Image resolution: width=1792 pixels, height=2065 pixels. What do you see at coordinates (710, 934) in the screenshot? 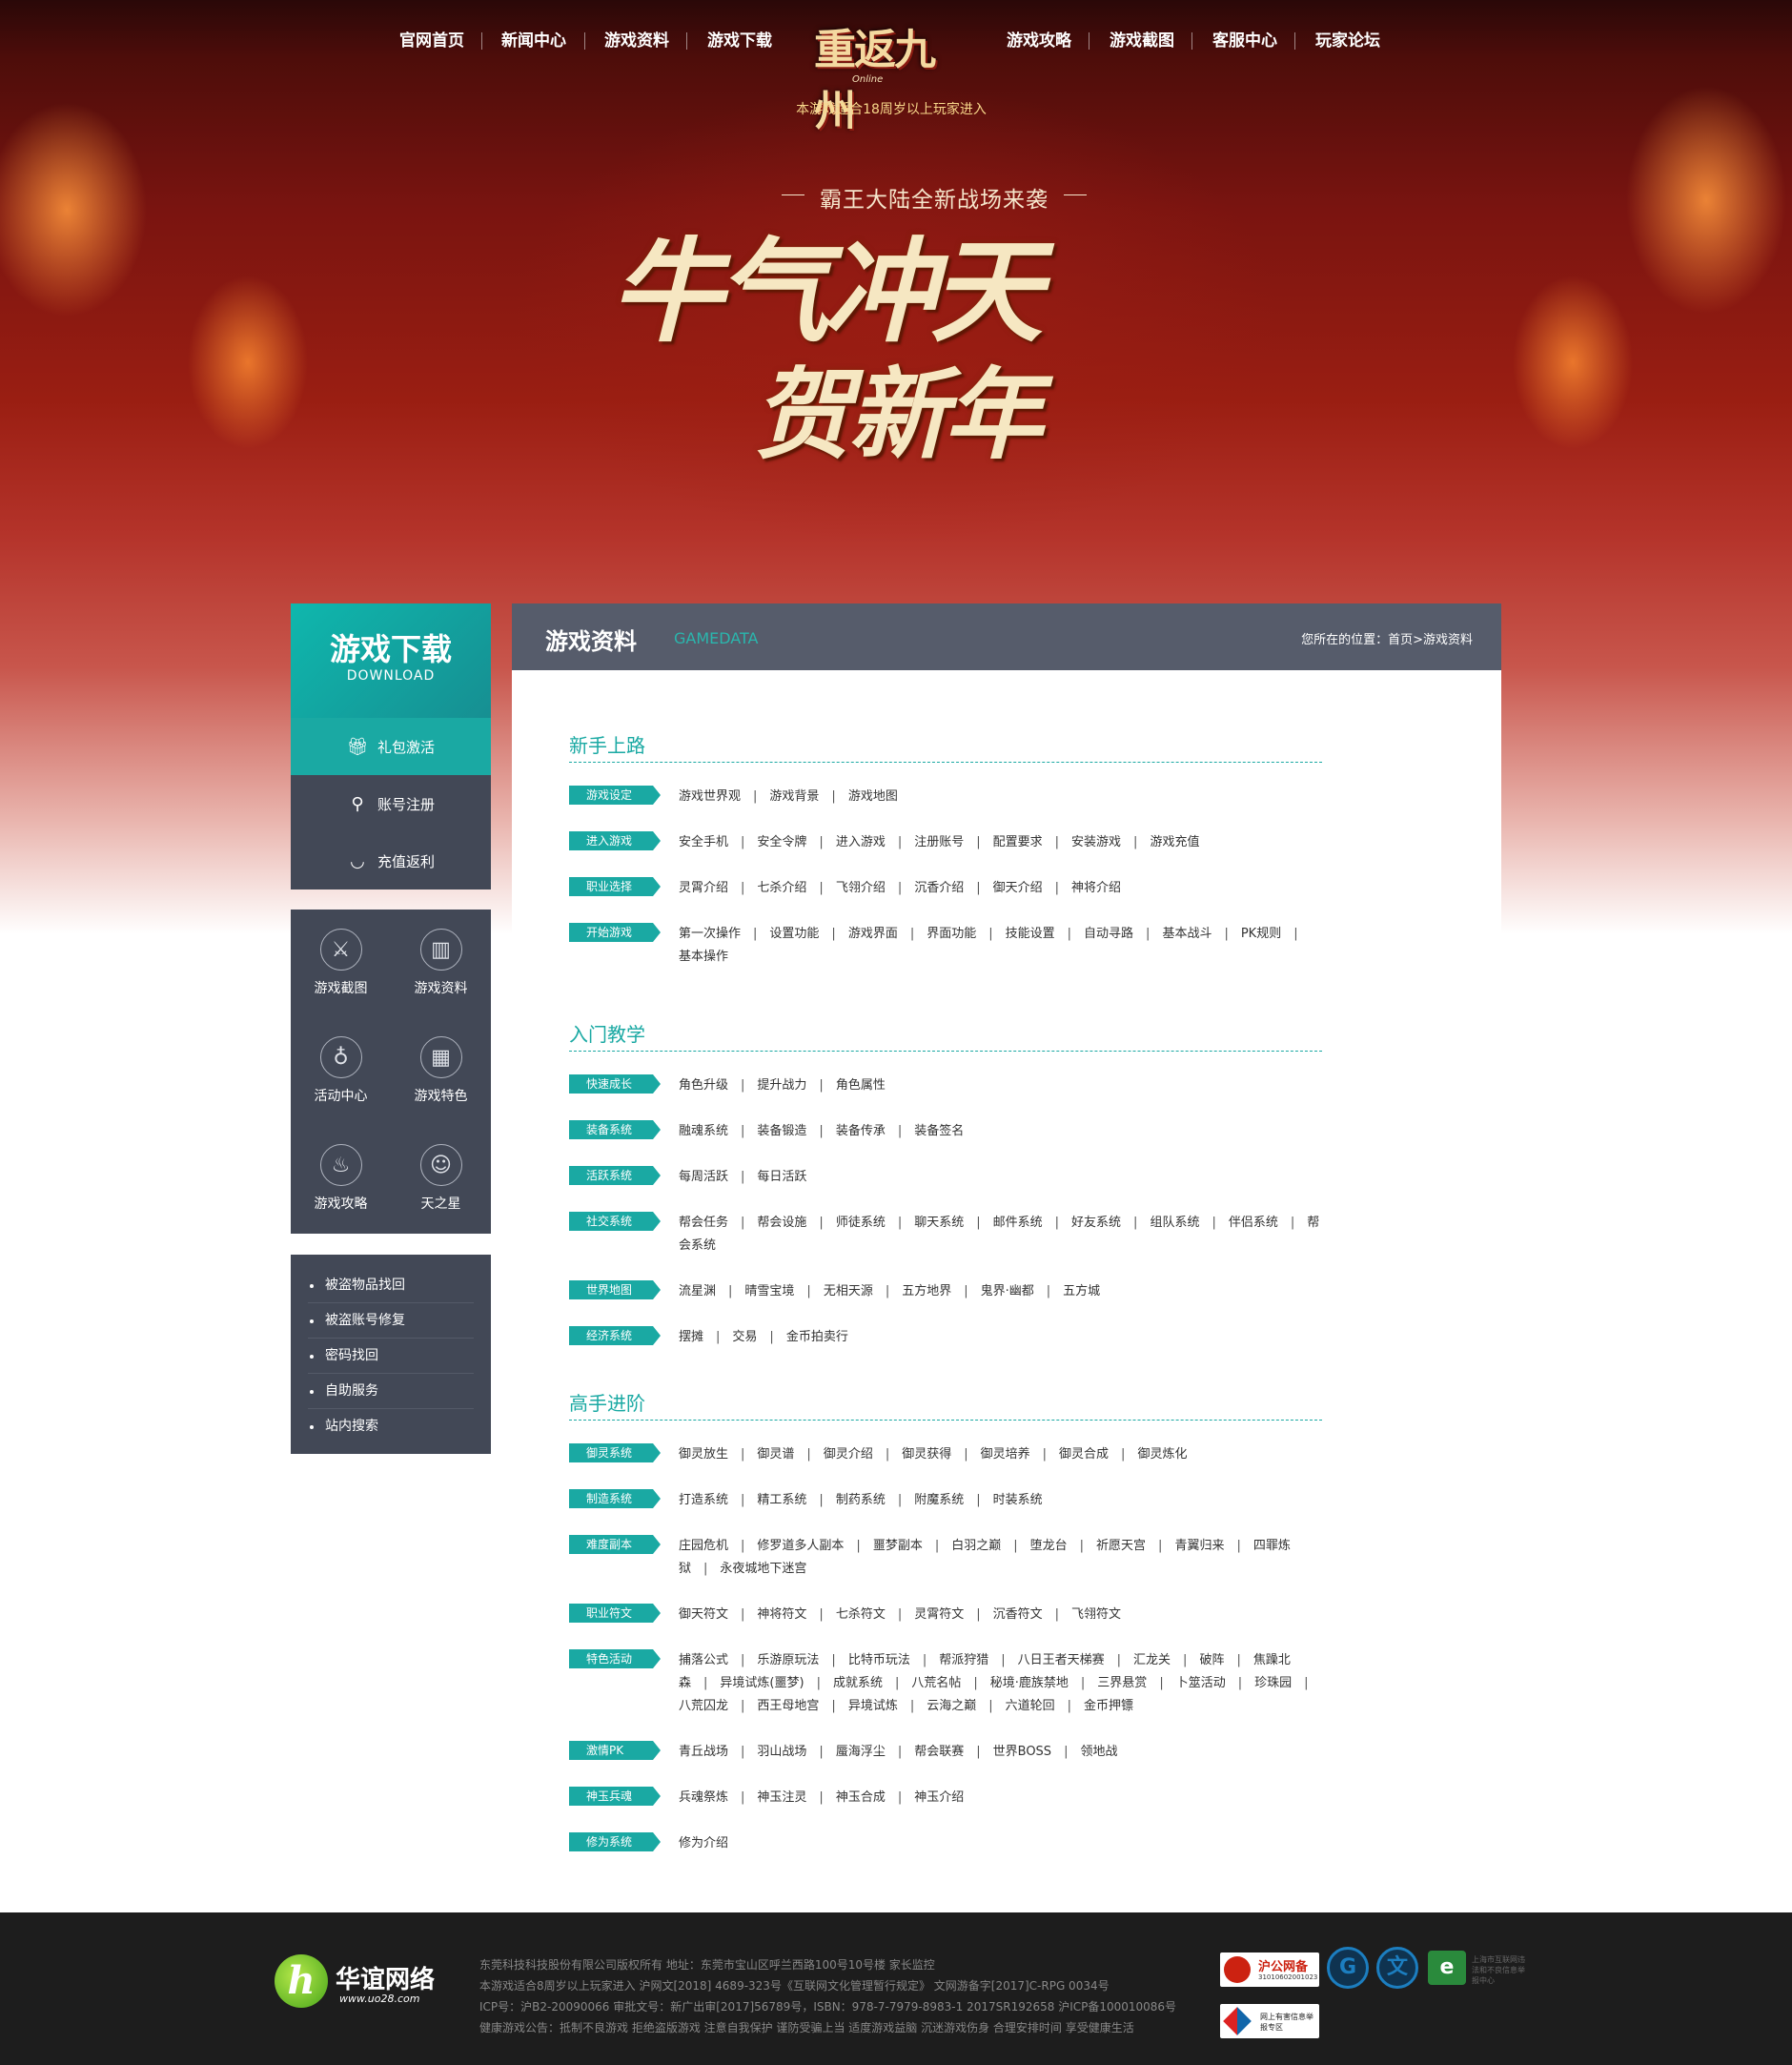
I see `article-link: 第一次操作` at bounding box center [710, 934].